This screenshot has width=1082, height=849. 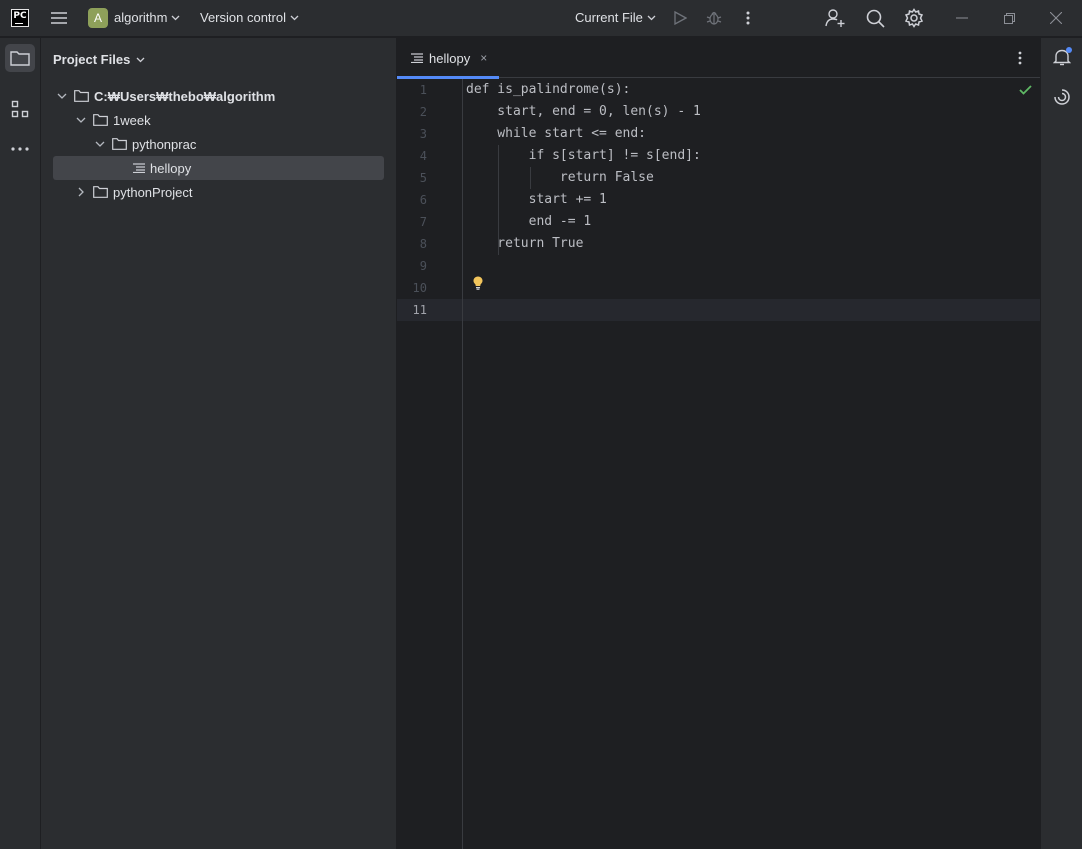 I want to click on tree-item-pythonprac: pythonprac, so click(x=218, y=144).